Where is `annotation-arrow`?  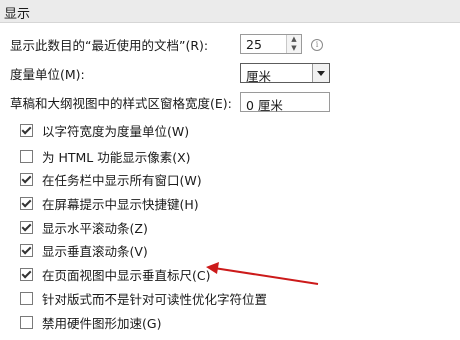 annotation-arrow is located at coordinates (262, 273).